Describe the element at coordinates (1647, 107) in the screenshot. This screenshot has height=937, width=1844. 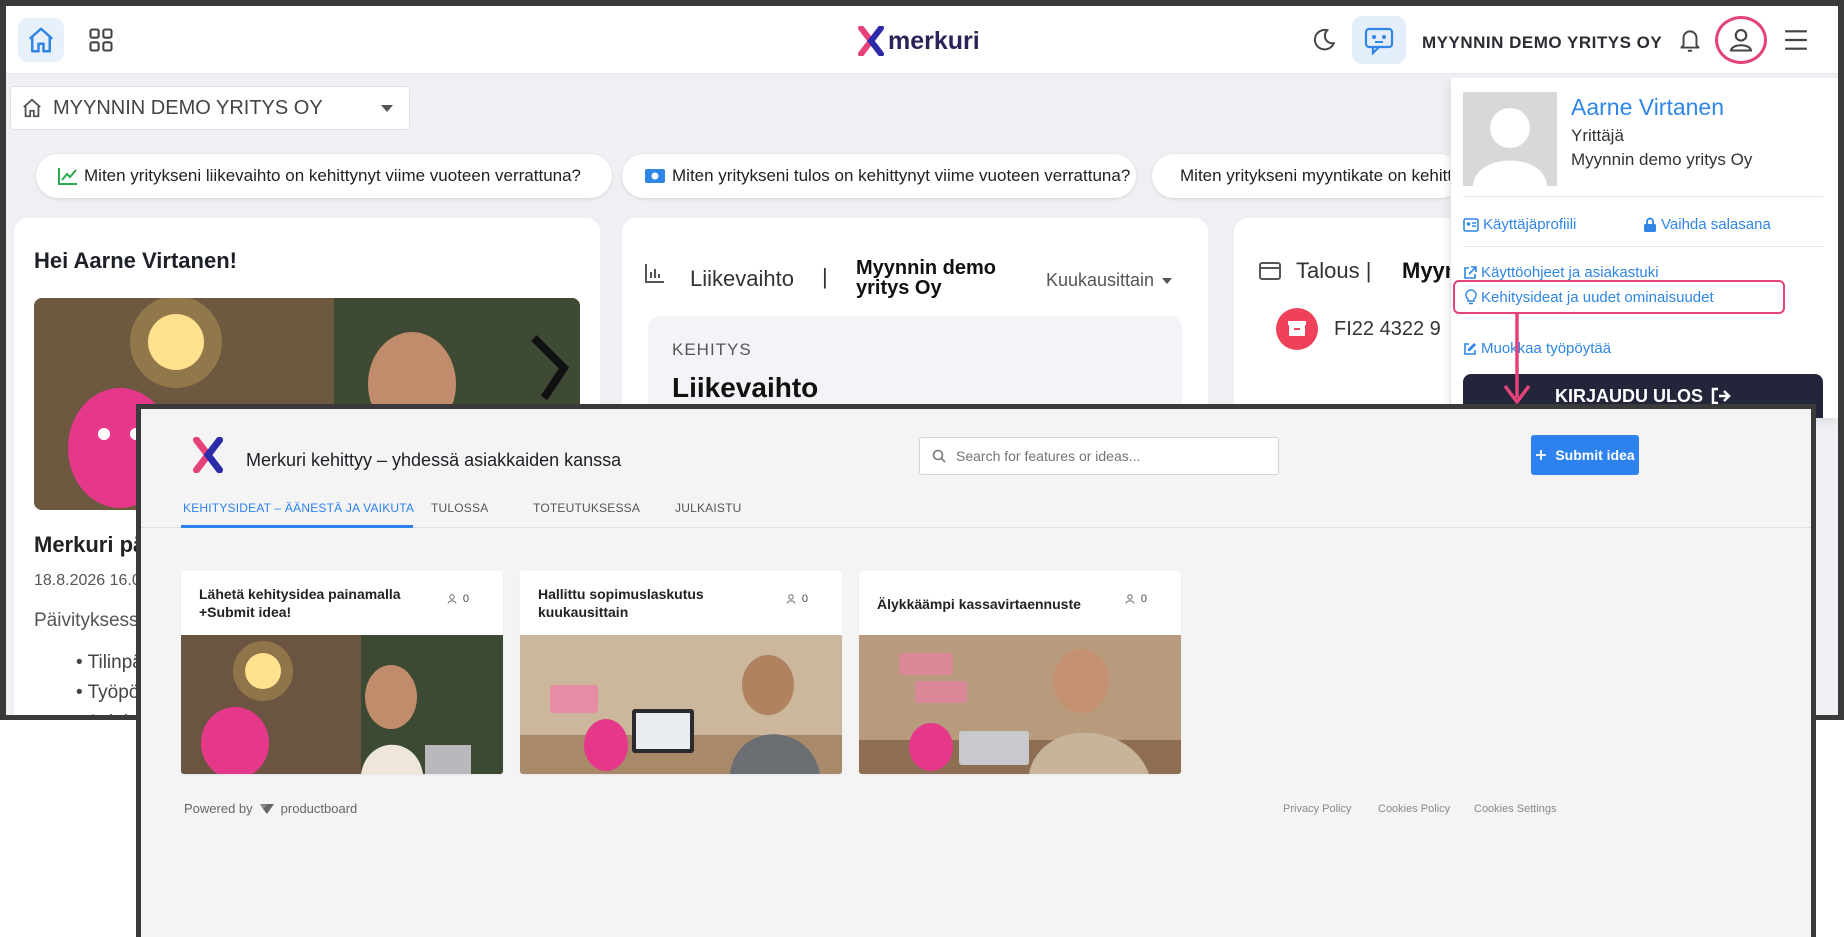
I see `user-name: Aarne Virtanen` at that location.